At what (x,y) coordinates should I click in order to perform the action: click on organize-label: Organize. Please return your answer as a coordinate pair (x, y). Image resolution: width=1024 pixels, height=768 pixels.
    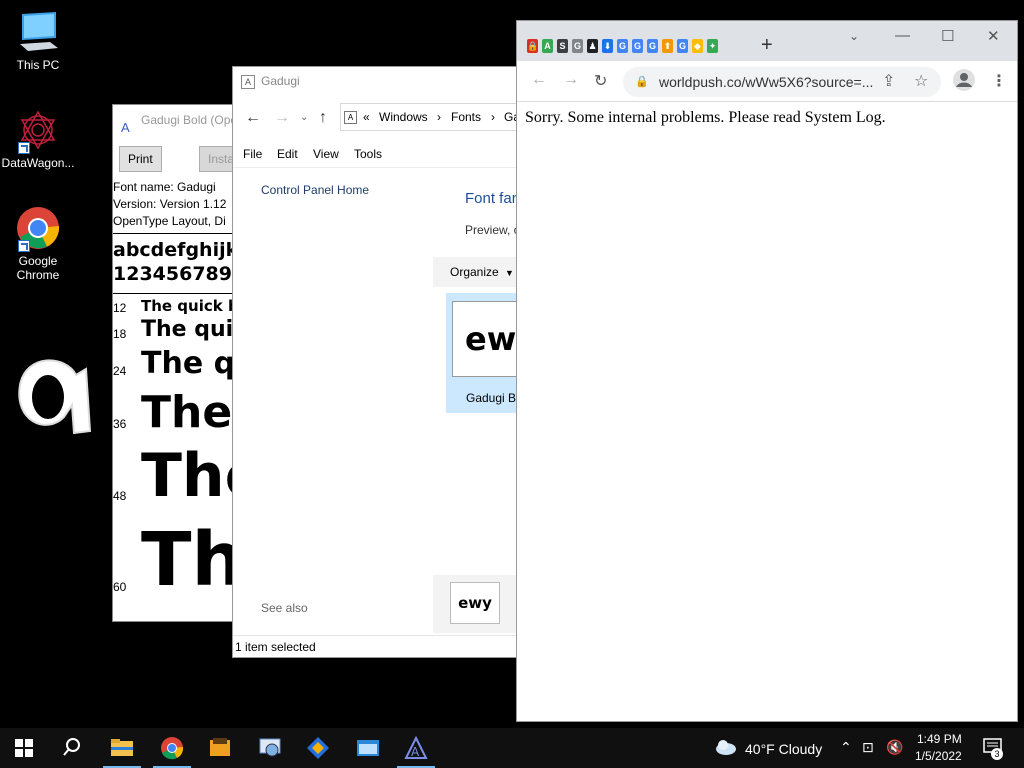
    Looking at the image, I should click on (474, 272).